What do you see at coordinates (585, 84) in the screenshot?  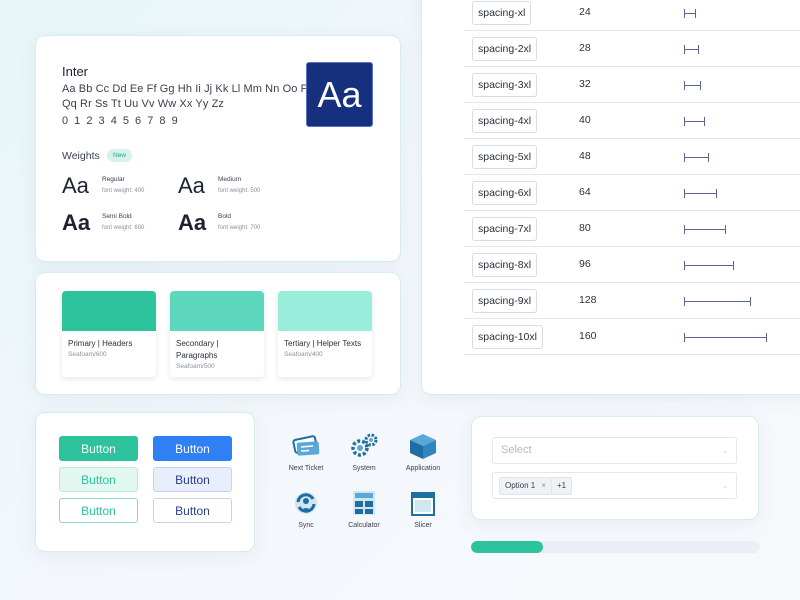 I see `spacing-value: 32` at bounding box center [585, 84].